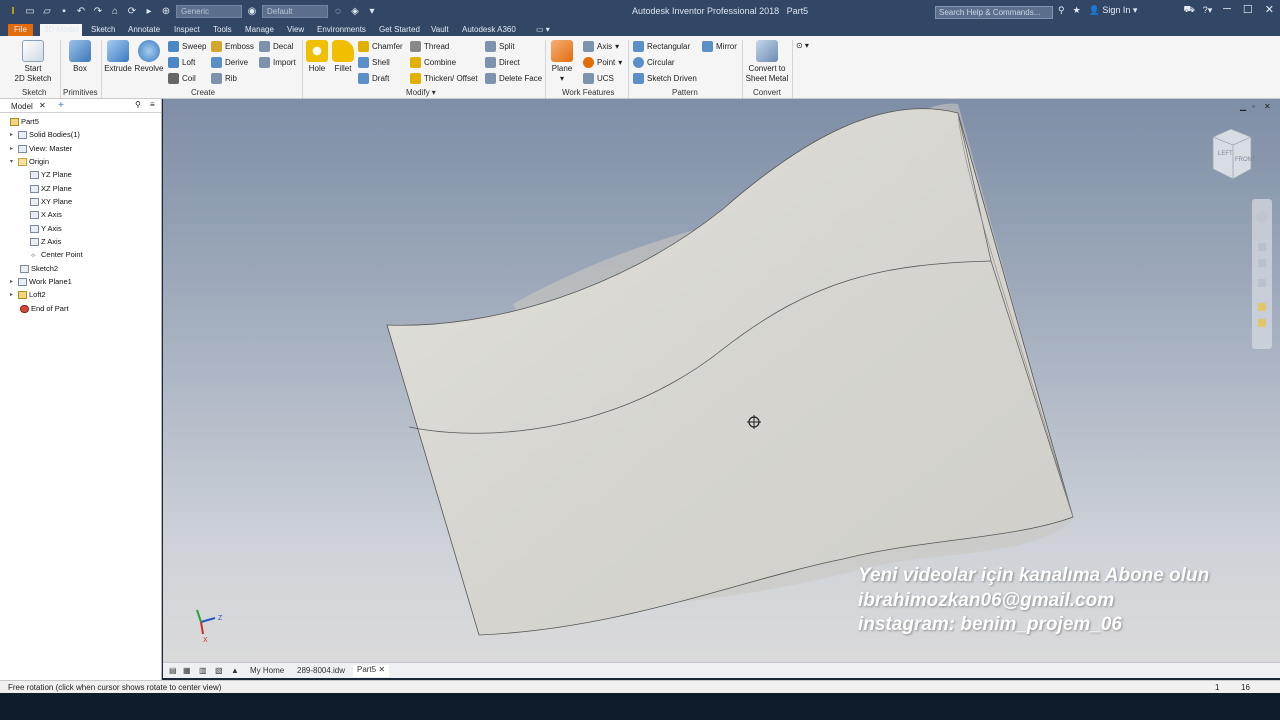 Image resolution: width=1280 pixels, height=720 pixels. I want to click on decal-button: Decal, so click(276, 46).